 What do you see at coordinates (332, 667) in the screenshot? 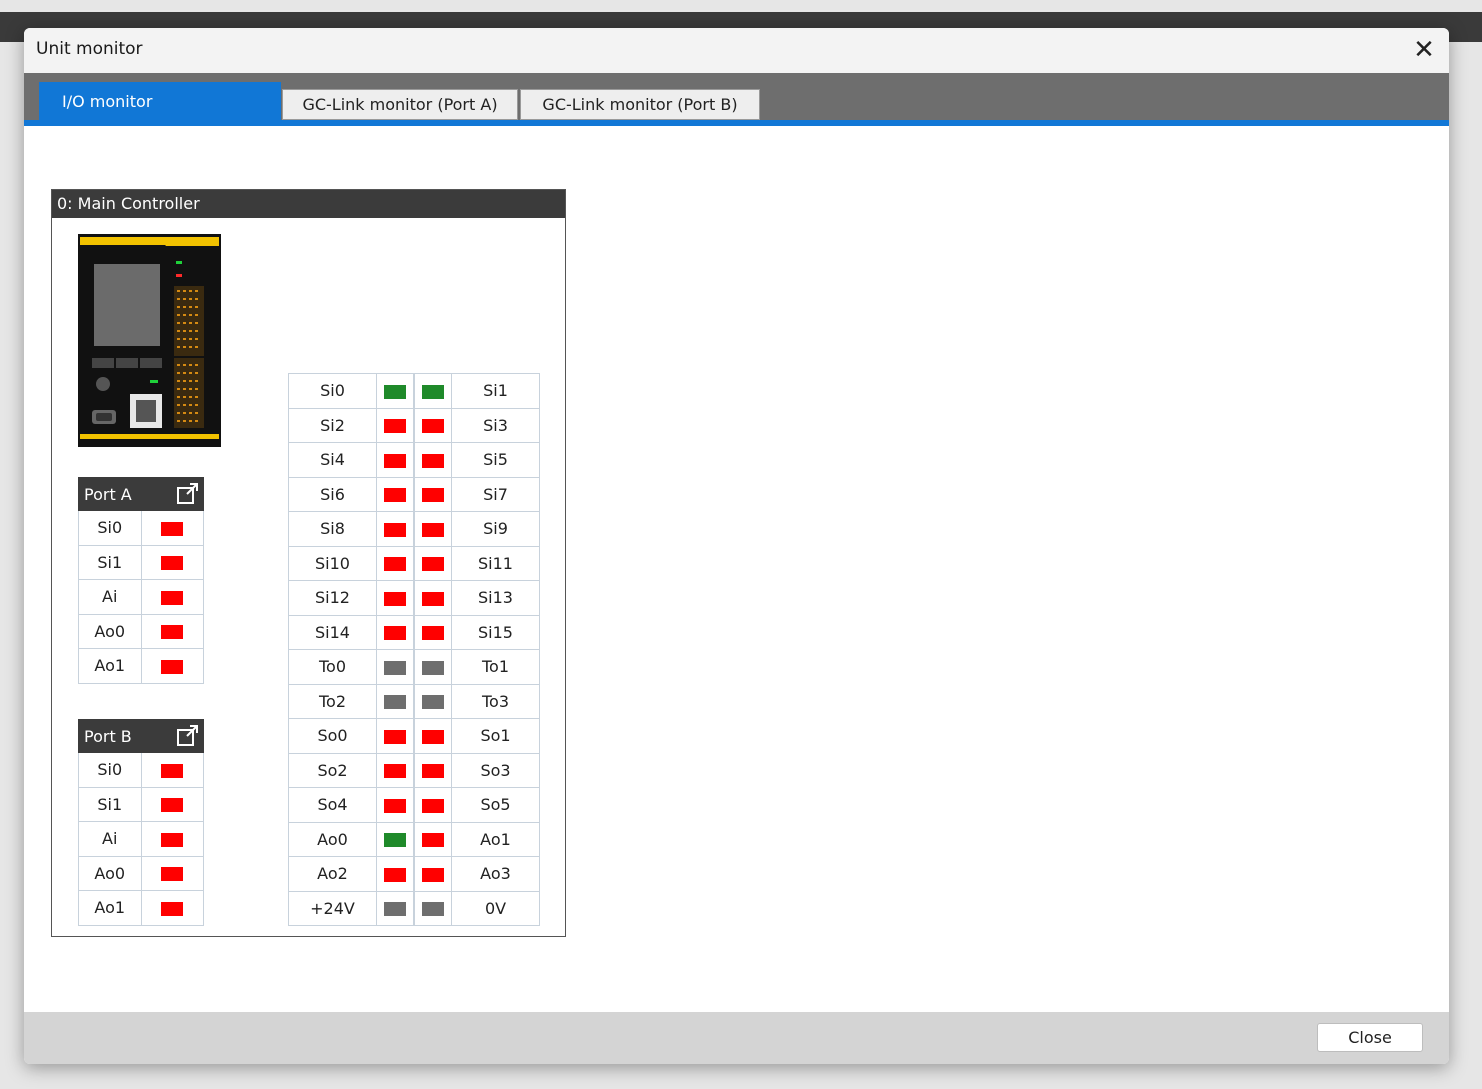
I see `signal-label: To0` at bounding box center [332, 667].